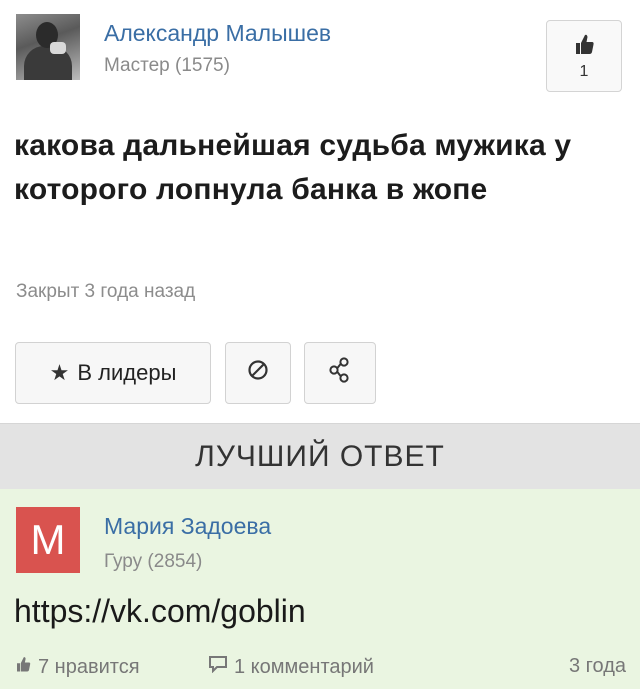 This screenshot has height=689, width=640. What do you see at coordinates (48, 540) in the screenshot?
I see `answer-author-avatar: М` at bounding box center [48, 540].